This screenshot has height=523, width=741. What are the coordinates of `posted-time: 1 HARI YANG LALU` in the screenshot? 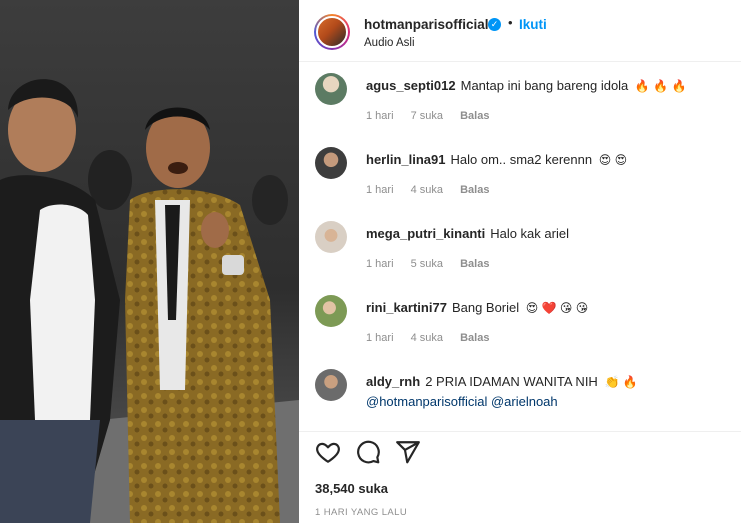 It's located at (361, 512).